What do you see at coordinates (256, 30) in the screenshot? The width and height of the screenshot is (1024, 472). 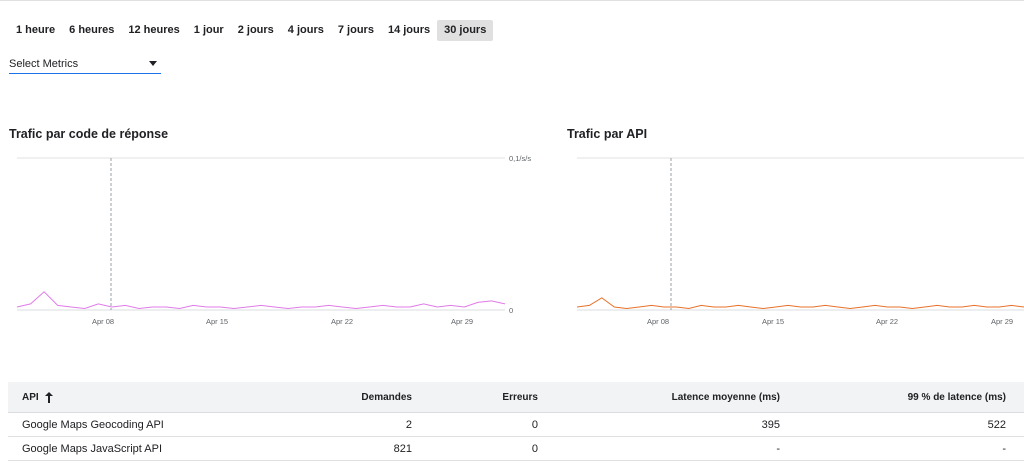 I see `range-2-jours: 2 jours` at bounding box center [256, 30].